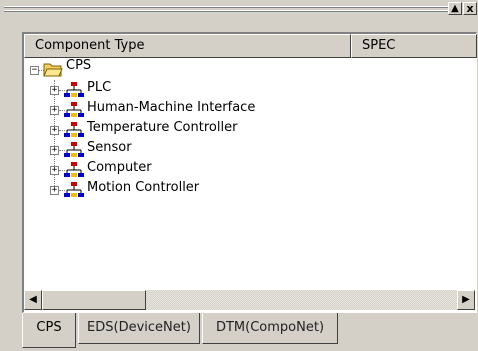 The image size is (478, 351). What do you see at coordinates (470, 8) in the screenshot?
I see `panel-close-button: x` at bounding box center [470, 8].